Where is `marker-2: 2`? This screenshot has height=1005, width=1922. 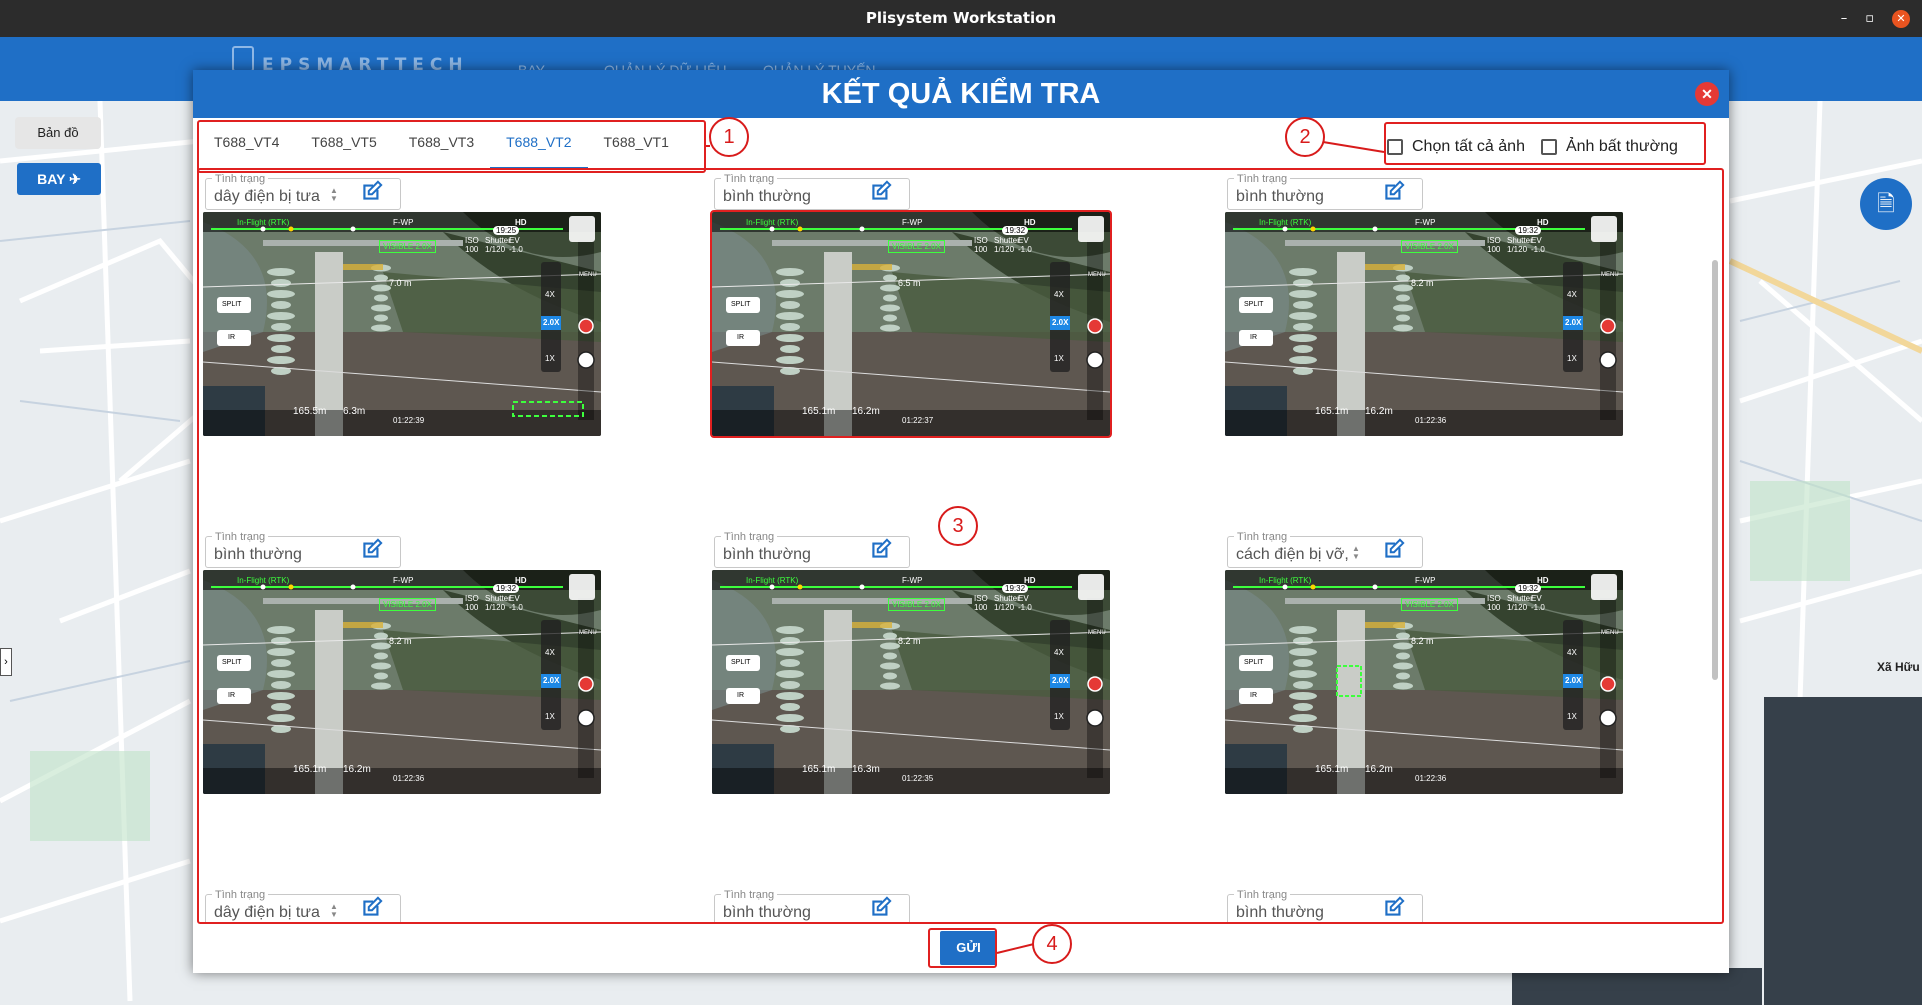 marker-2: 2 is located at coordinates (1305, 137).